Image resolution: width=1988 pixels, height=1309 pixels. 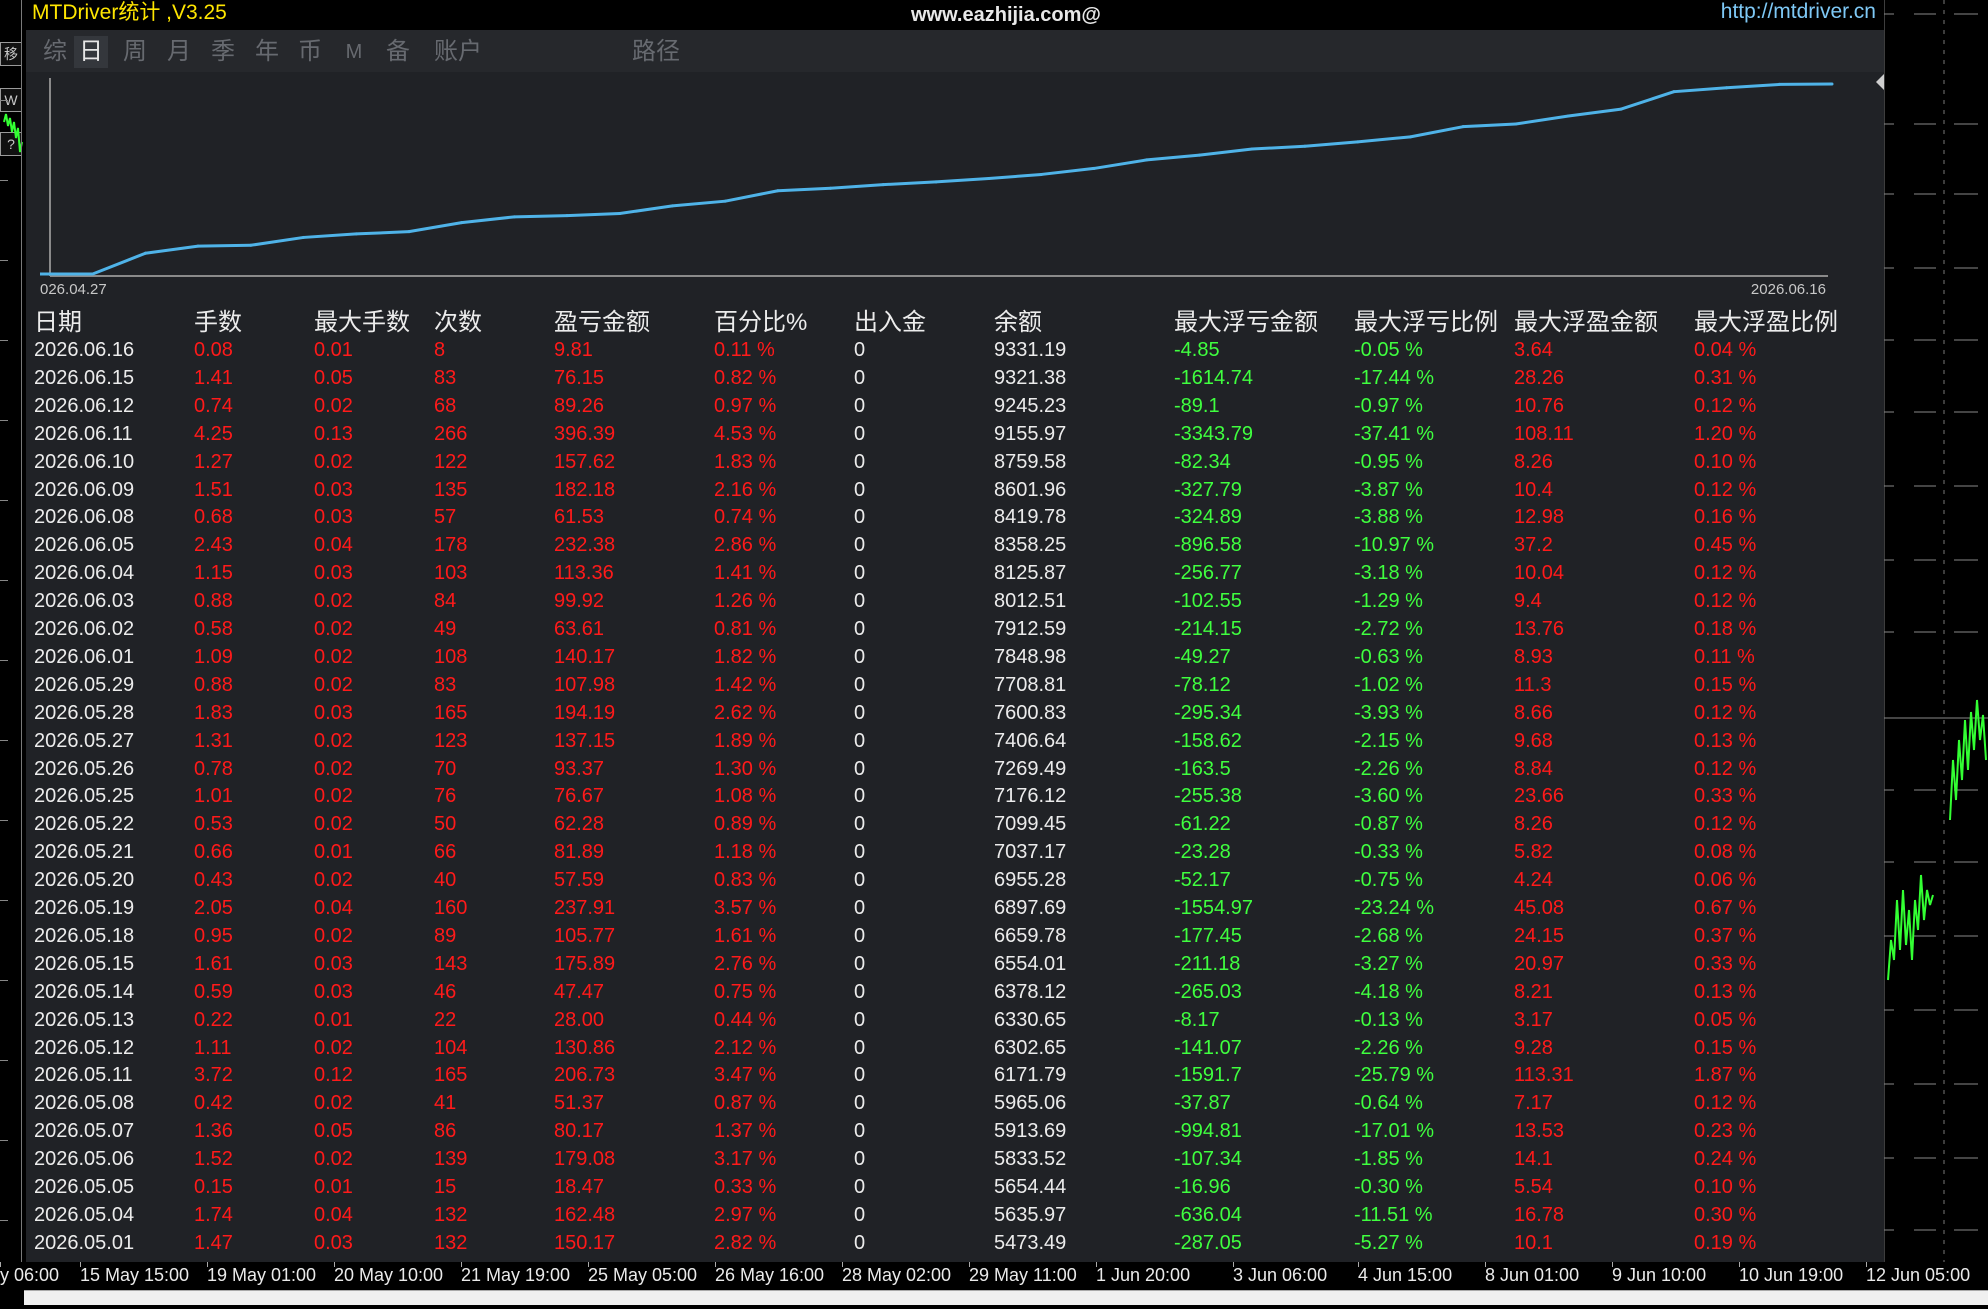 I want to click on time-axis-label: 25 May 05:00, so click(x=642, y=1275).